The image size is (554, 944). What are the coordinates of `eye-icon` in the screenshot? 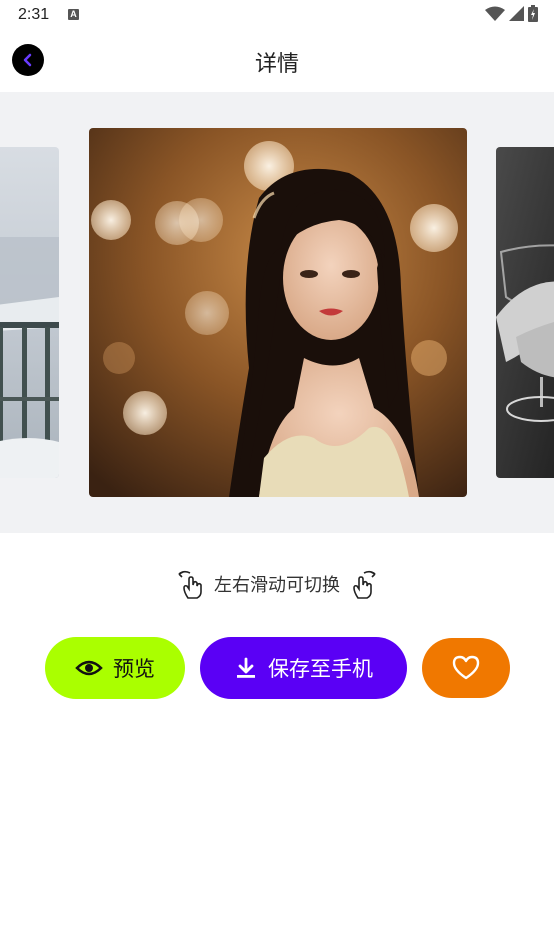 It's located at (89, 668).